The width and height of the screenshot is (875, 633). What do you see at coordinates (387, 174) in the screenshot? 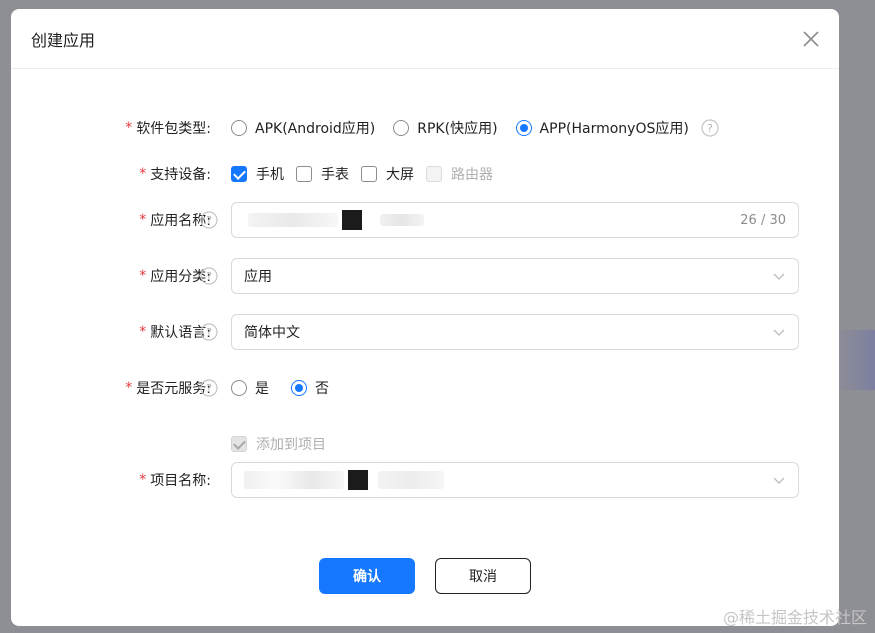
I see `checkbox-screen: 大屏` at bounding box center [387, 174].